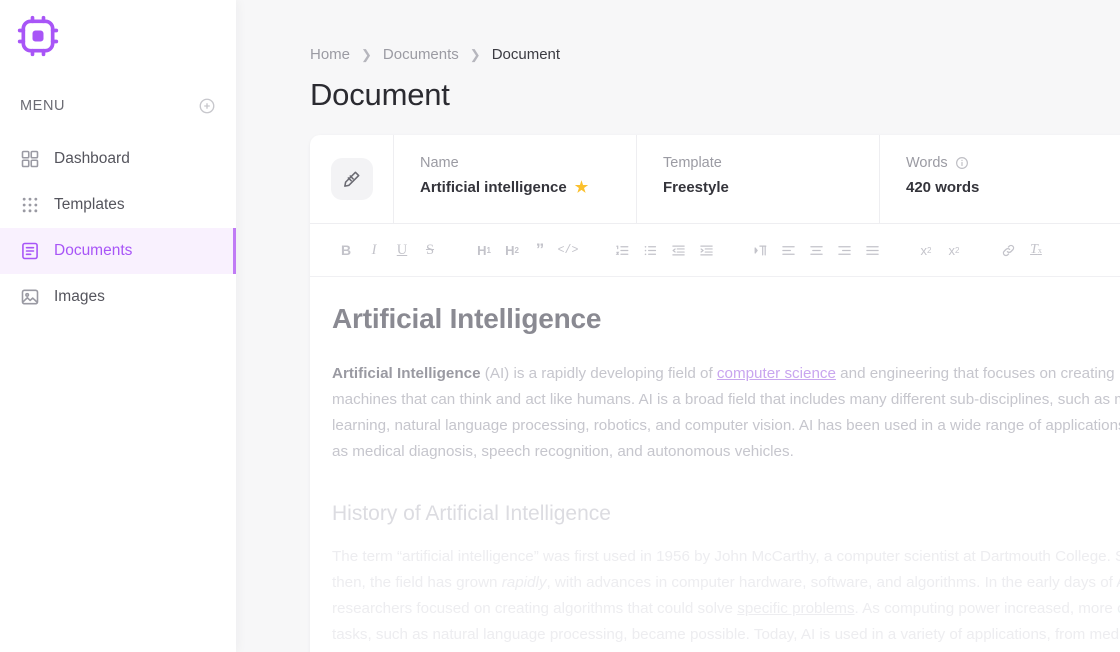 This screenshot has width=1120, height=652. I want to click on meta-value-template: Freestyle, so click(696, 187).